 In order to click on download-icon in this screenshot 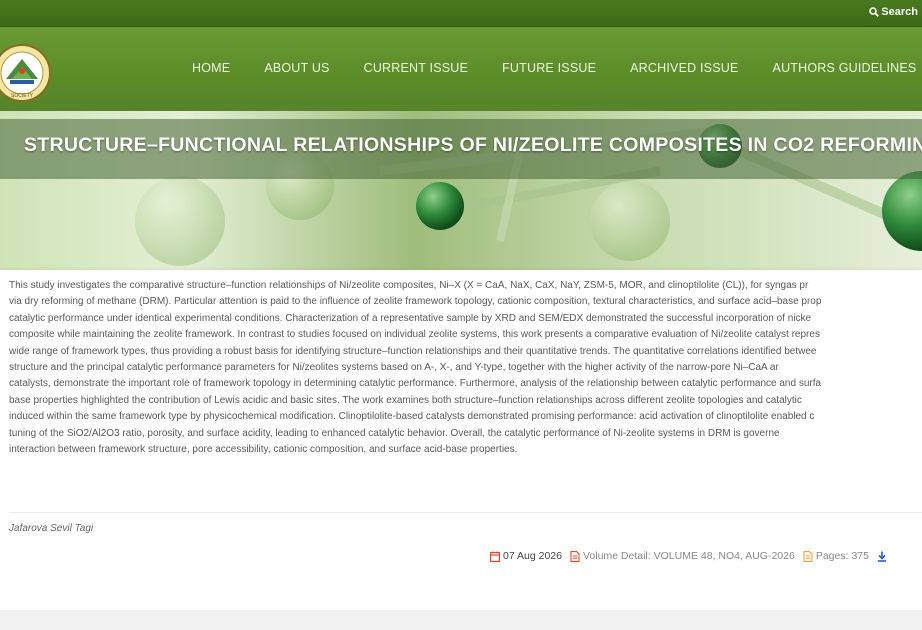, I will do `click(882, 556)`.